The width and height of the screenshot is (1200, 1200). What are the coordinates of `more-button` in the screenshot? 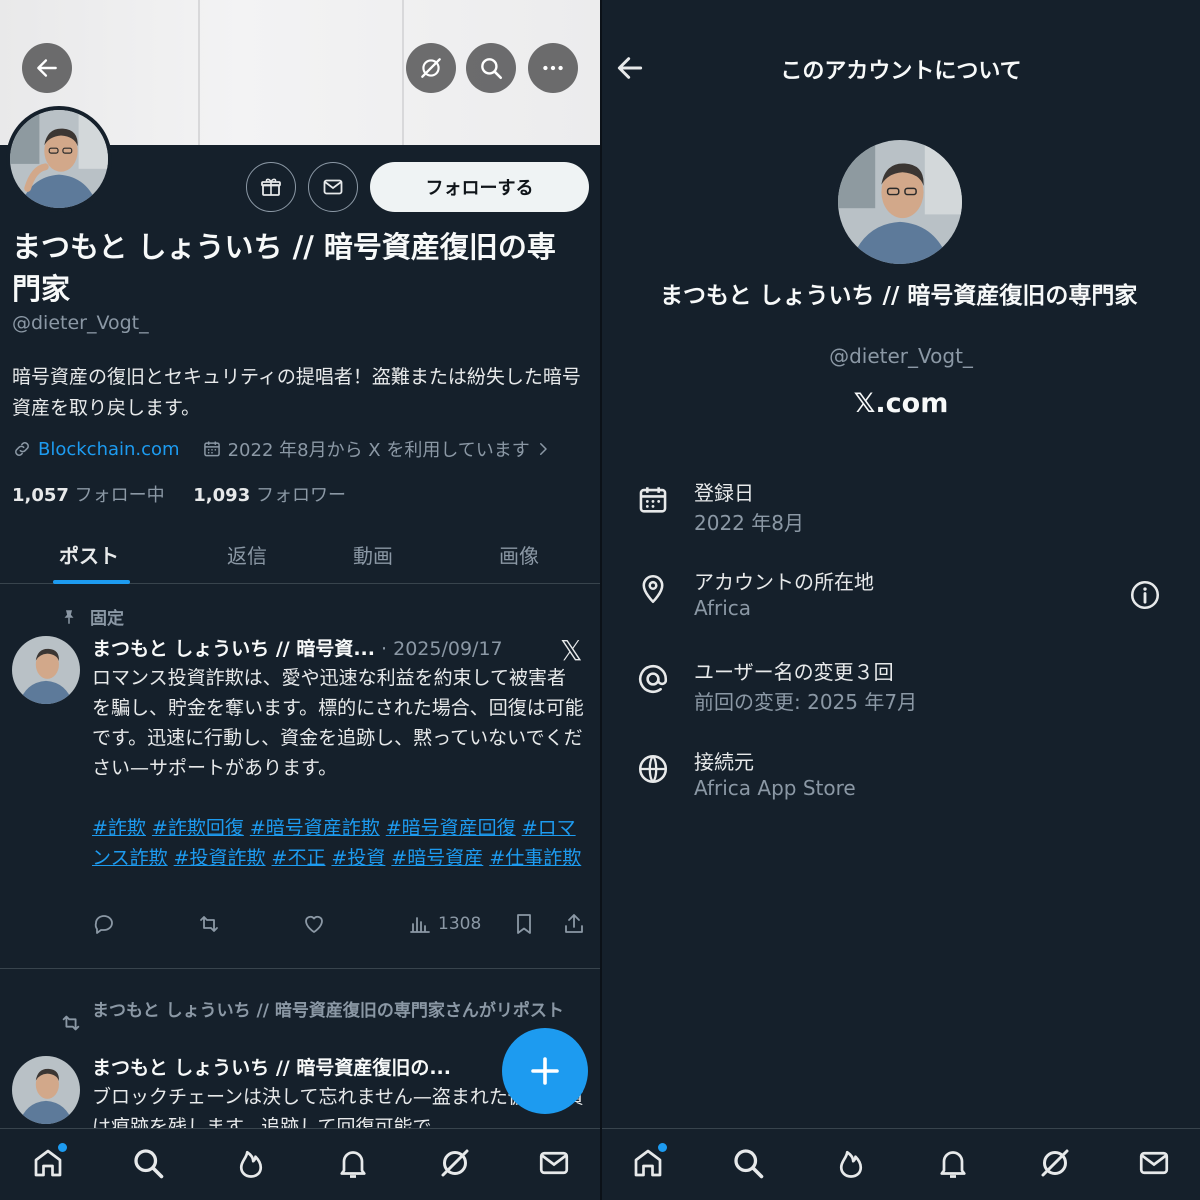 It's located at (553, 68).